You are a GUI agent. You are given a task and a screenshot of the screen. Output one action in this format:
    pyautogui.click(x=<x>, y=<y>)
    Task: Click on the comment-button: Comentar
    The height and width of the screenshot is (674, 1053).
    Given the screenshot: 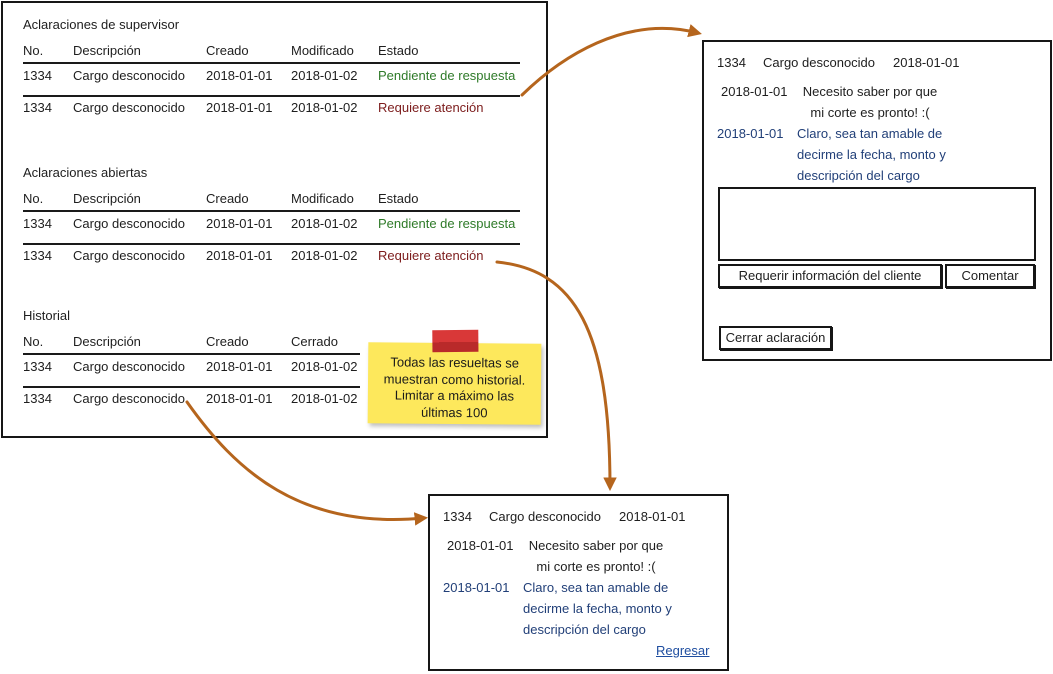 What is the action you would take?
    pyautogui.click(x=990, y=276)
    